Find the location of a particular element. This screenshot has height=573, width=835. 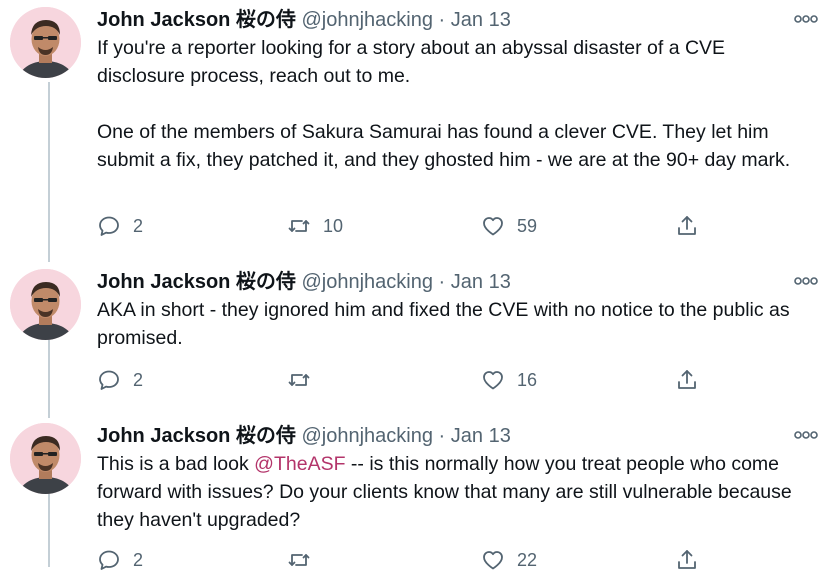

action-bar: 2 16 is located at coordinates (407, 380).